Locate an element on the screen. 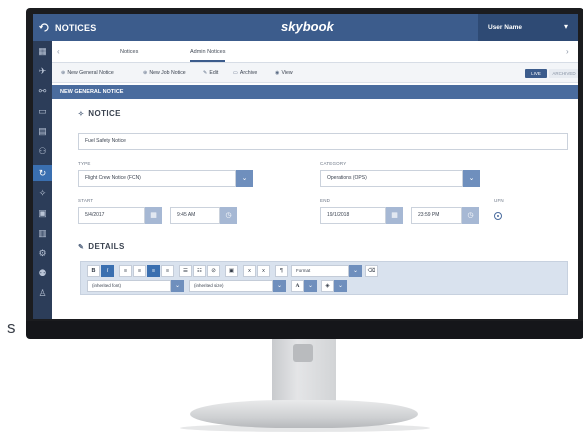 This screenshot has height=438, width=583. tab-scroll-right-icon: › is located at coordinates (567, 51).